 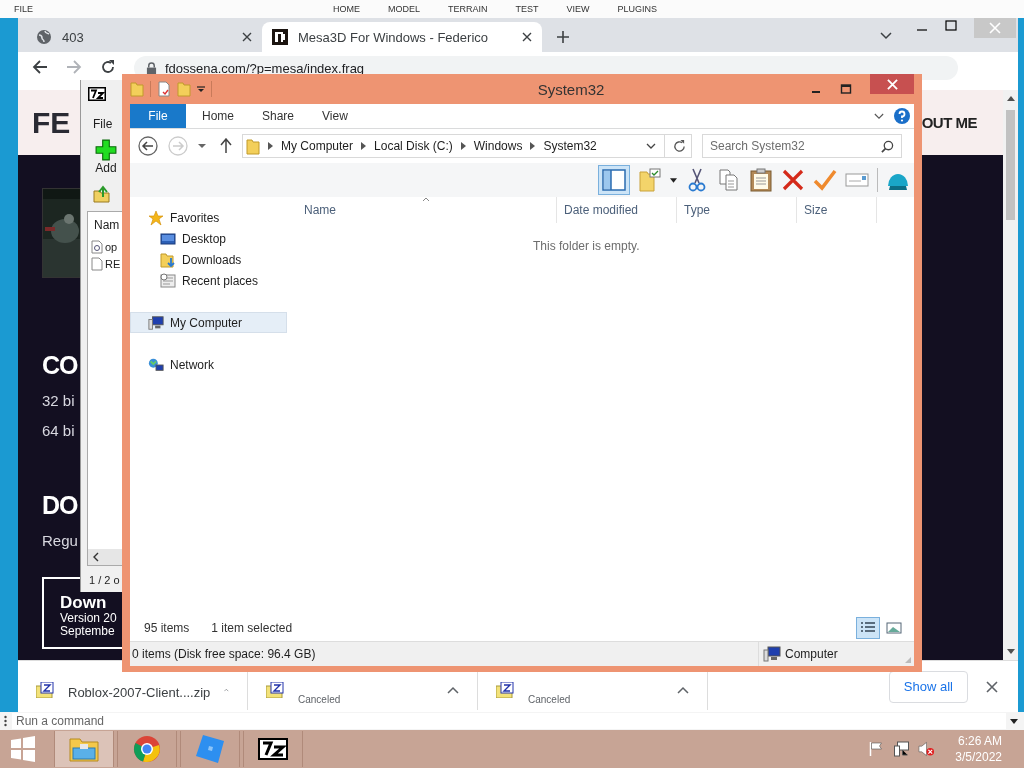 I want to click on column-header: Name, so click(x=427, y=210).